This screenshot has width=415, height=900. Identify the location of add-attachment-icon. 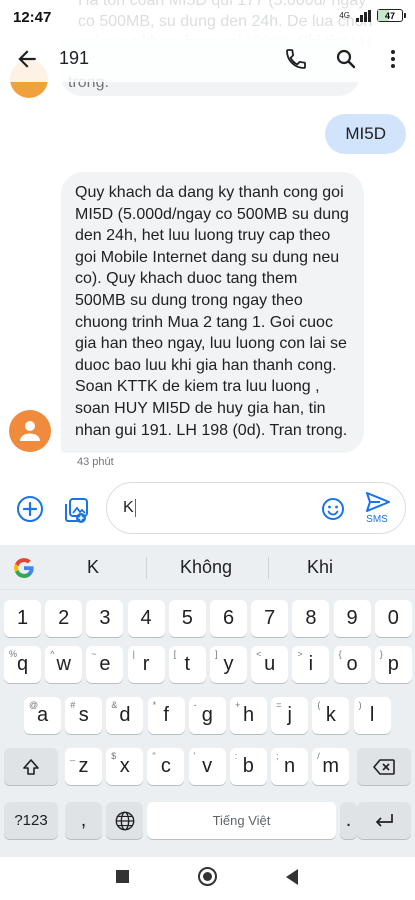
(30, 509).